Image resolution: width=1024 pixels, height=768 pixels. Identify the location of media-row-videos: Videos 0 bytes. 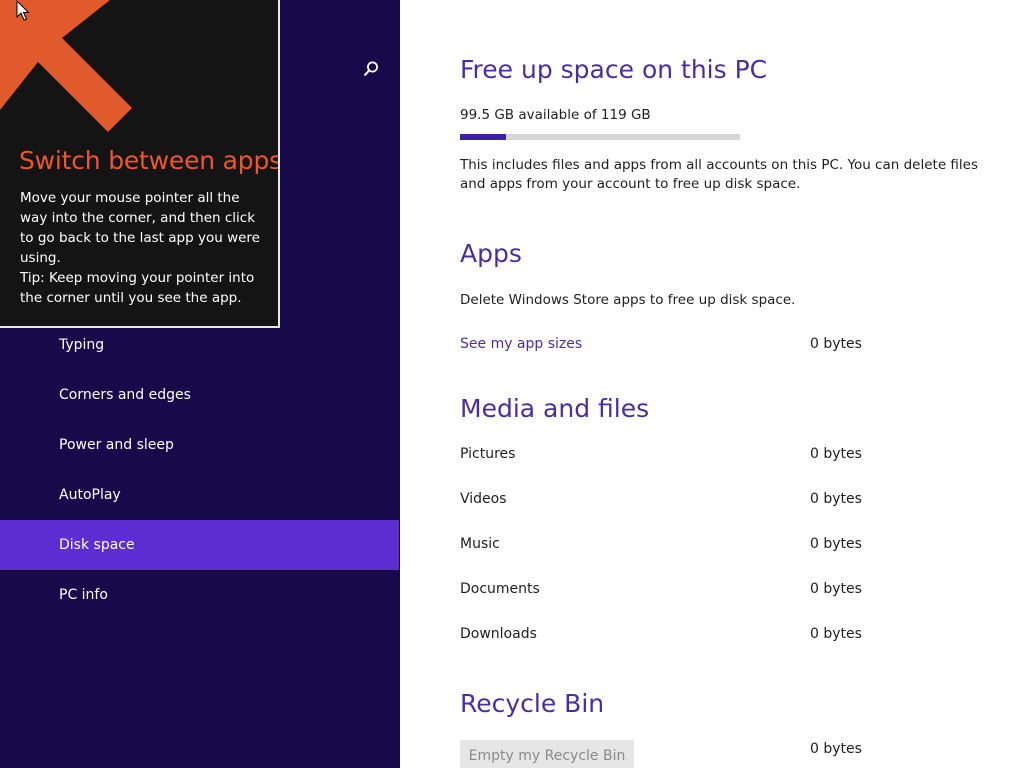
(670, 501).